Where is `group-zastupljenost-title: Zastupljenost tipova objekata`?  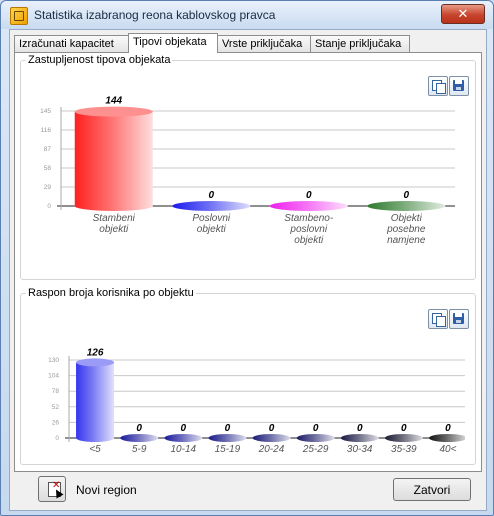
group-zastupljenost-title: Zastupljenost tipova objekata is located at coordinates (99, 60).